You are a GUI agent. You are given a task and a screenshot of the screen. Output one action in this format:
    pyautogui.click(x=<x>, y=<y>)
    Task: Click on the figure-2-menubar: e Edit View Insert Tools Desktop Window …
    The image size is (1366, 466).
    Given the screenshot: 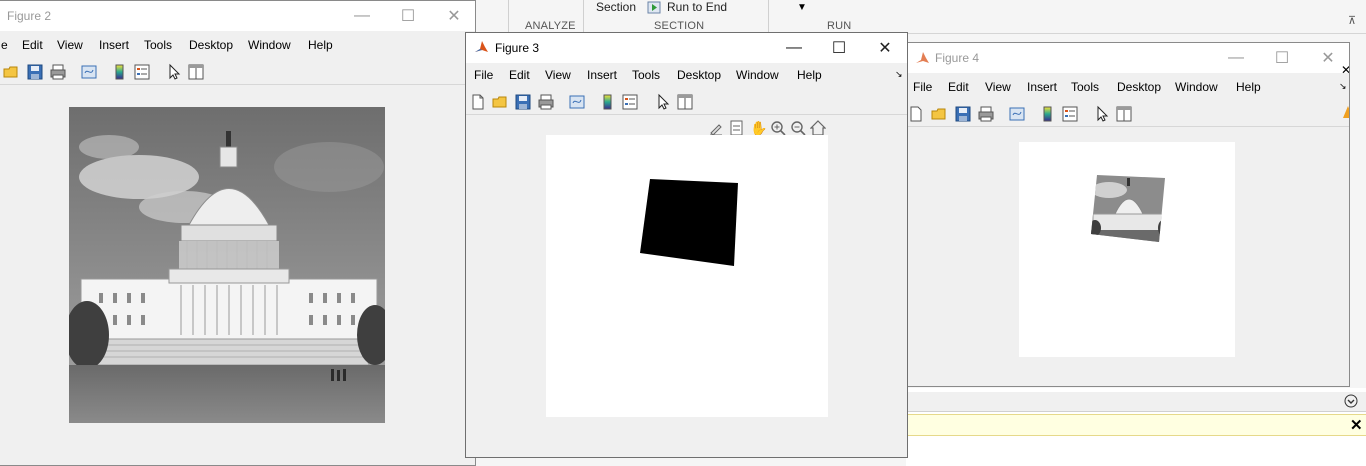 What is the action you would take?
    pyautogui.click(x=237, y=46)
    